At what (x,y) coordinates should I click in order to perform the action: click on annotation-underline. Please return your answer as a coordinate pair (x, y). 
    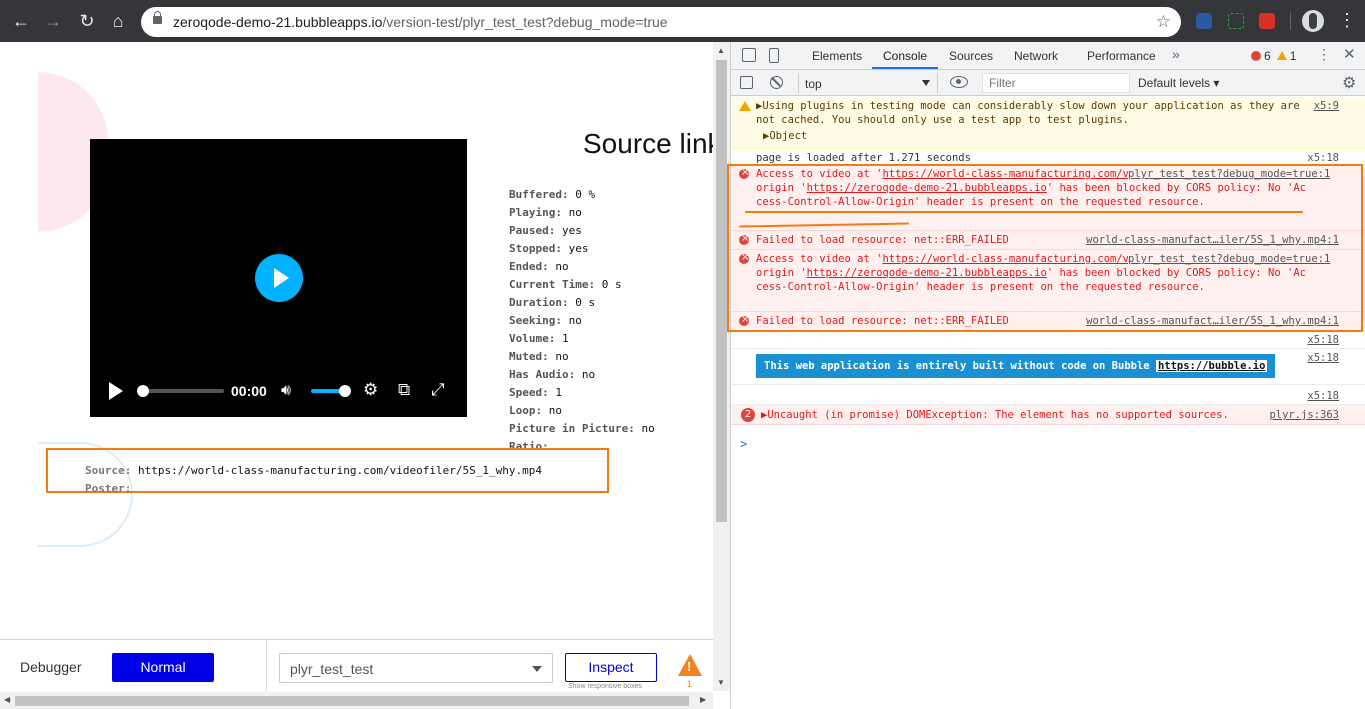
    Looking at the image, I should click on (1024, 212).